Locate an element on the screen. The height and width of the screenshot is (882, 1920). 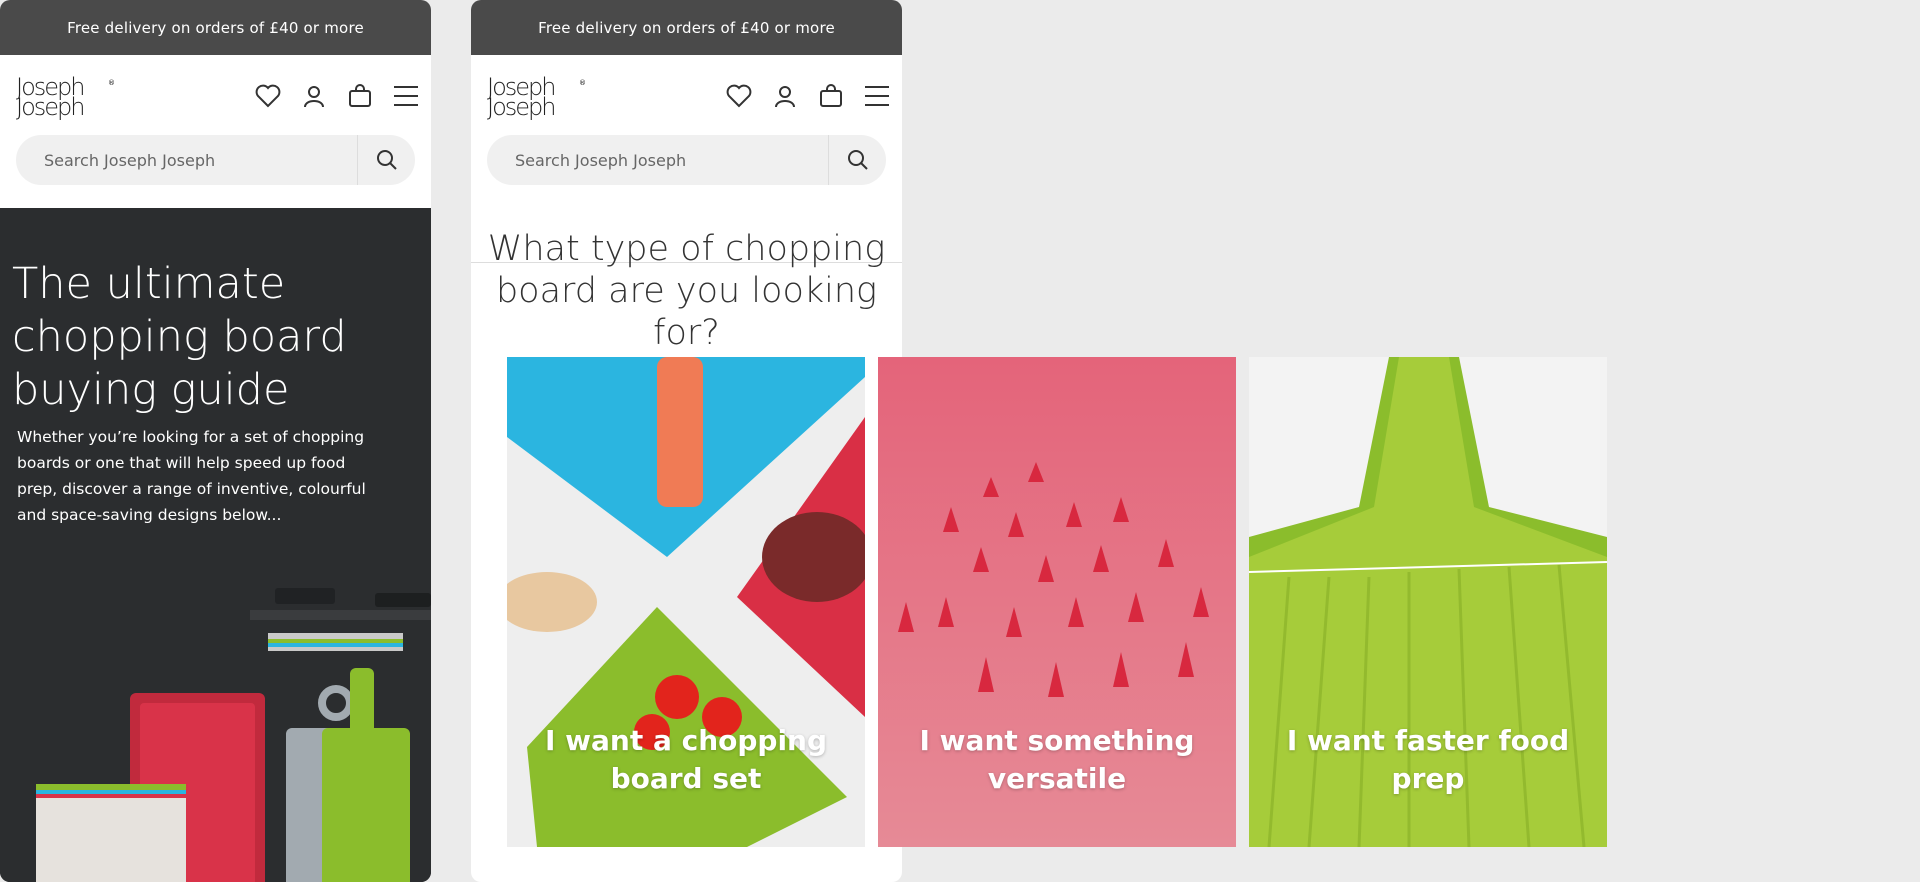
card-faster-prep: I want faster food prep is located at coordinates (1428, 602).